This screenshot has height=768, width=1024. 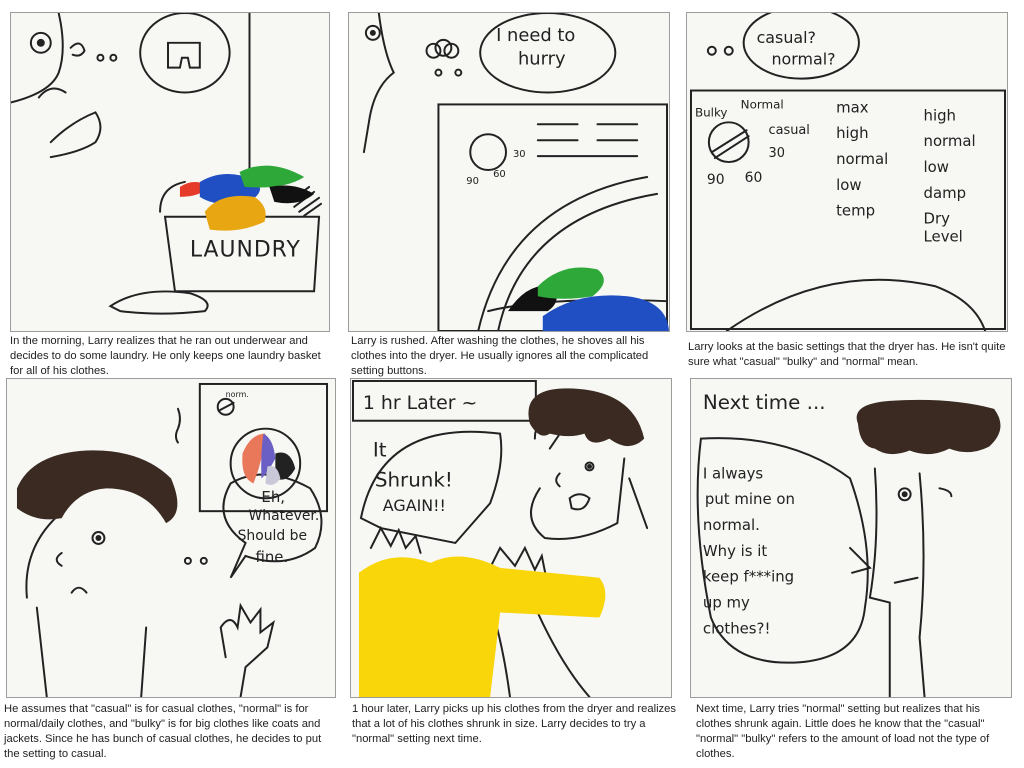 I want to click on bubble-line: Why is it, so click(x=735, y=551).